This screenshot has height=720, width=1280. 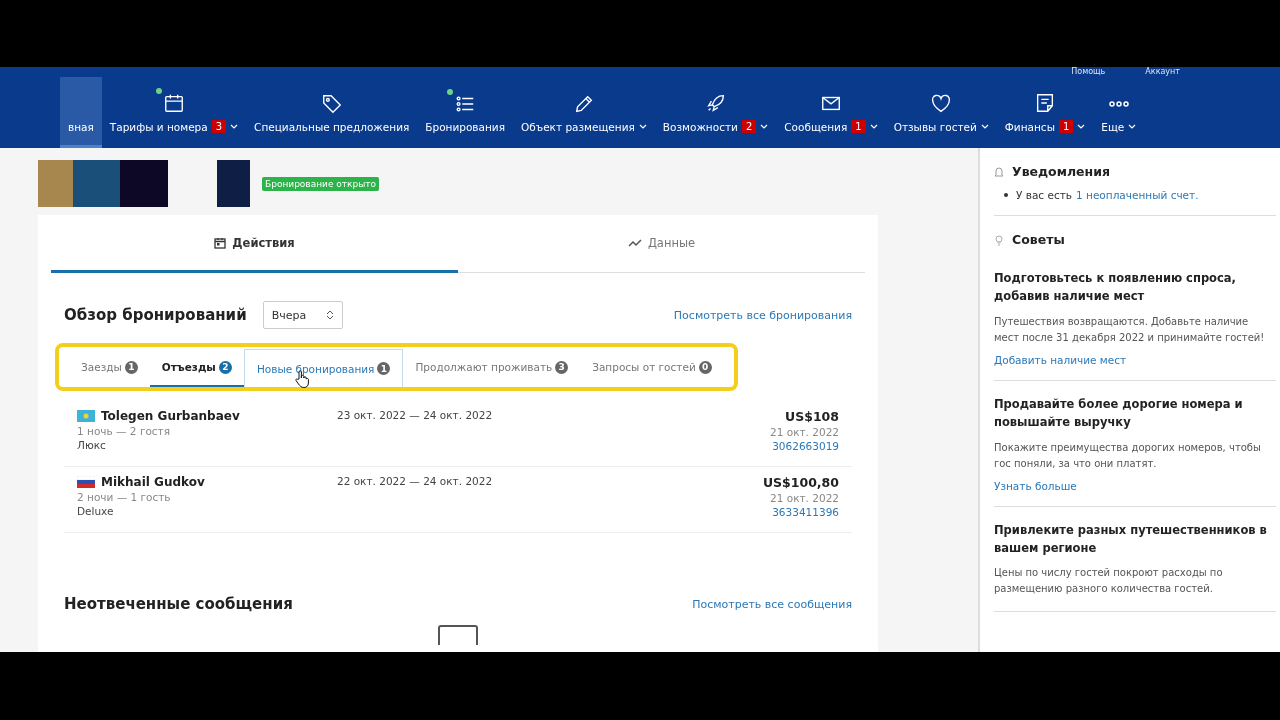 What do you see at coordinates (254, 244) in the screenshot?
I see `tab: Действия` at bounding box center [254, 244].